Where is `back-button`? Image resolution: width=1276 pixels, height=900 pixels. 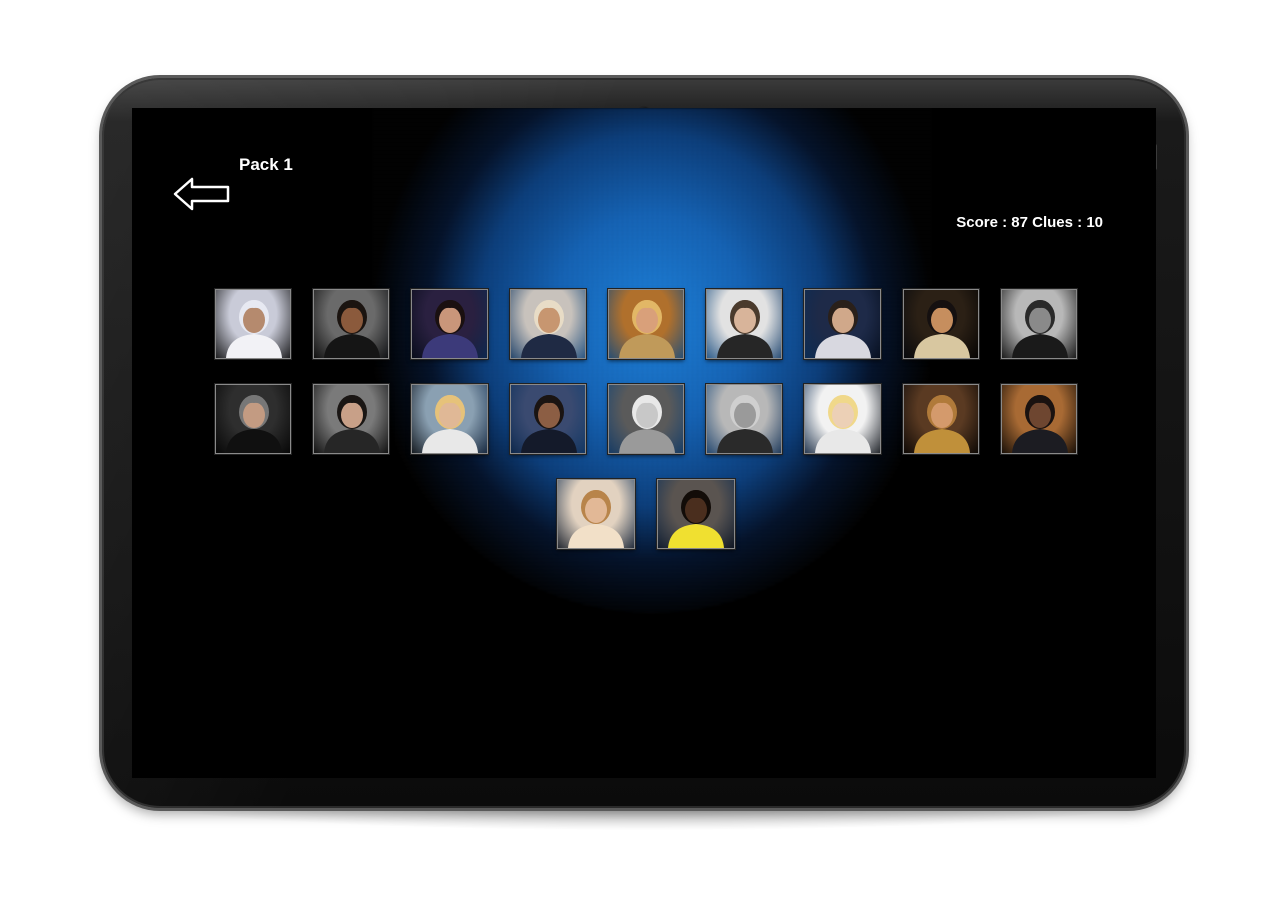
back-button is located at coordinates (202, 194).